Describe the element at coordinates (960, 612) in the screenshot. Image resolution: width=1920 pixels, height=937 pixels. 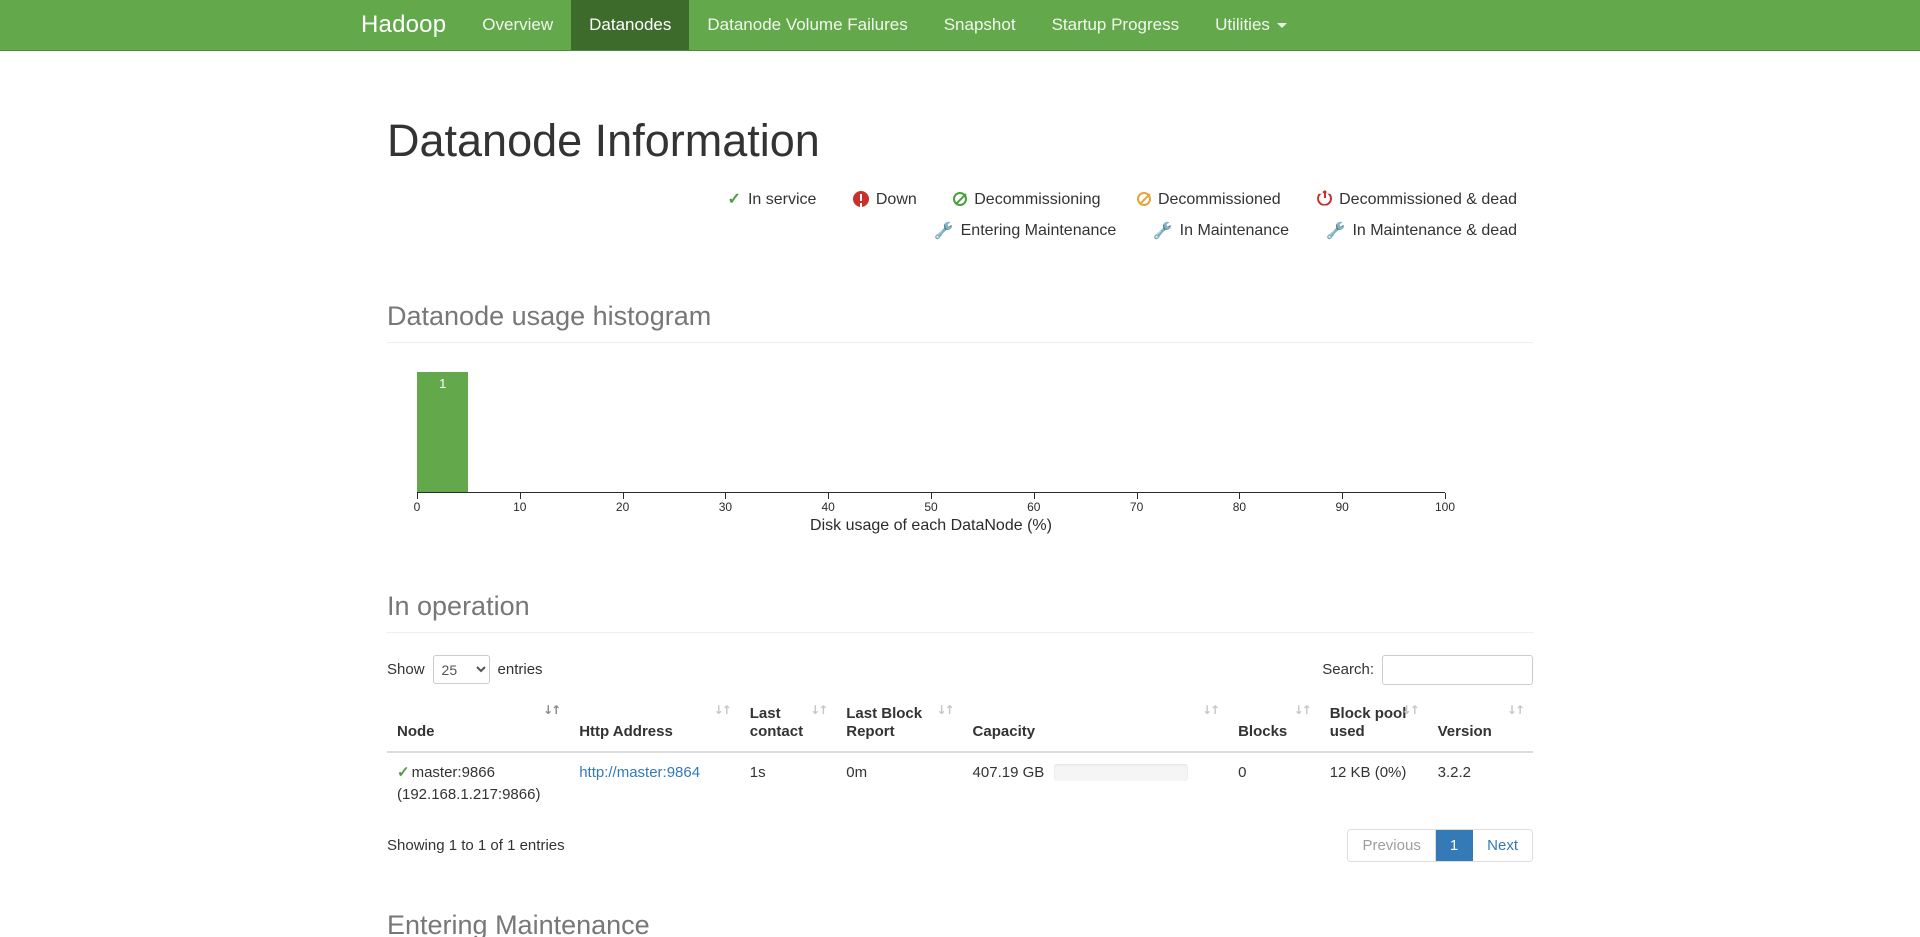
I see `in-operation-heading: In operation` at that location.